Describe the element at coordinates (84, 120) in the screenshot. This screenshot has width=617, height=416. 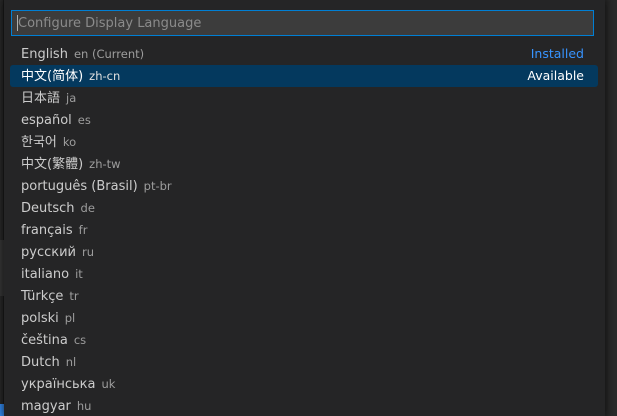
I see `language-code: es` at that location.